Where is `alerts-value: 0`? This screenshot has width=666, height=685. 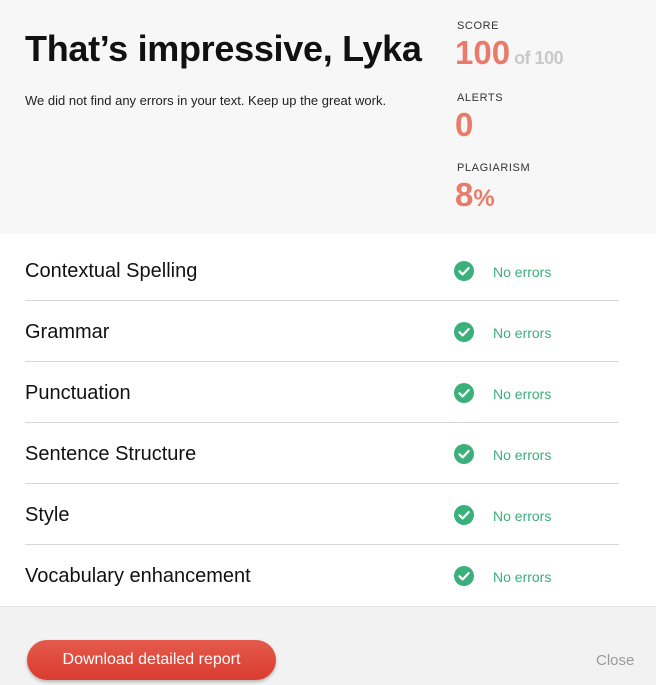
alerts-value: 0 is located at coordinates (464, 124).